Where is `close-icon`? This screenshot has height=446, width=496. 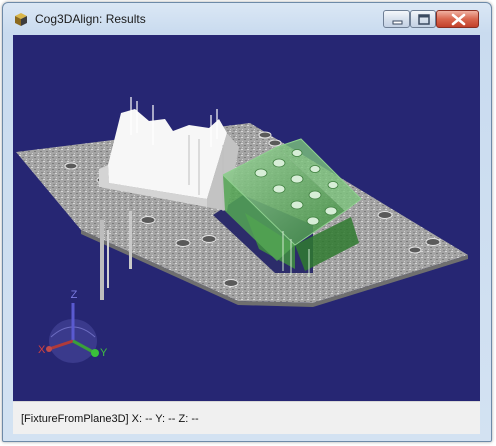
close-icon is located at coordinates (458, 19).